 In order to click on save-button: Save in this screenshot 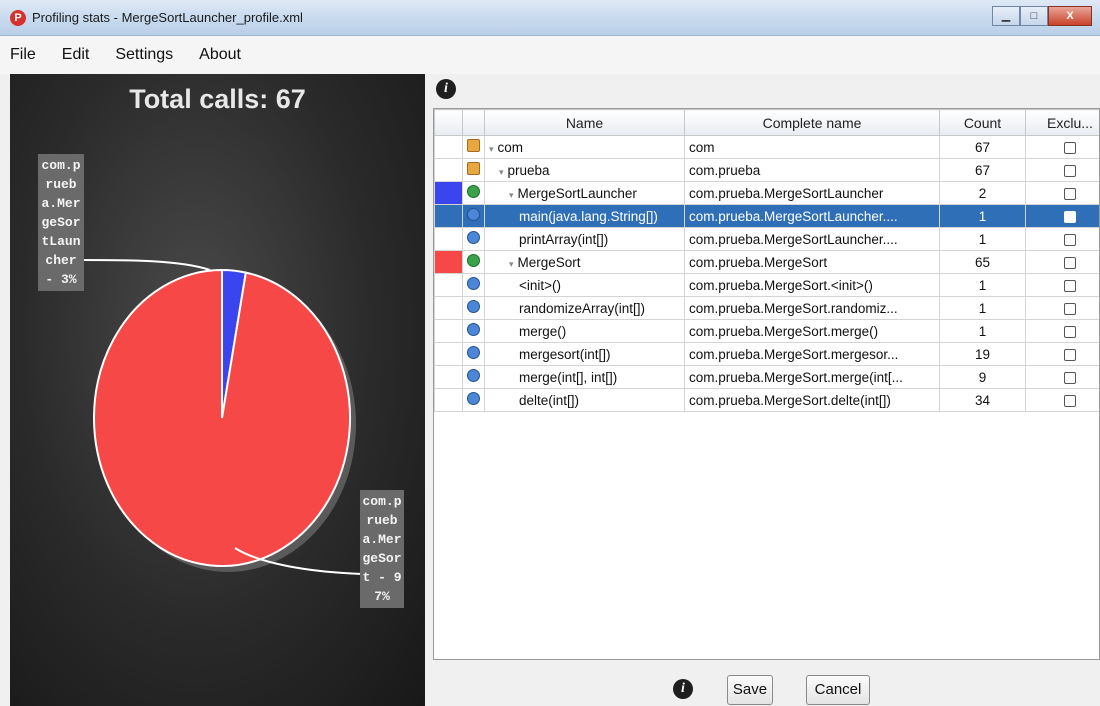, I will do `click(750, 690)`.